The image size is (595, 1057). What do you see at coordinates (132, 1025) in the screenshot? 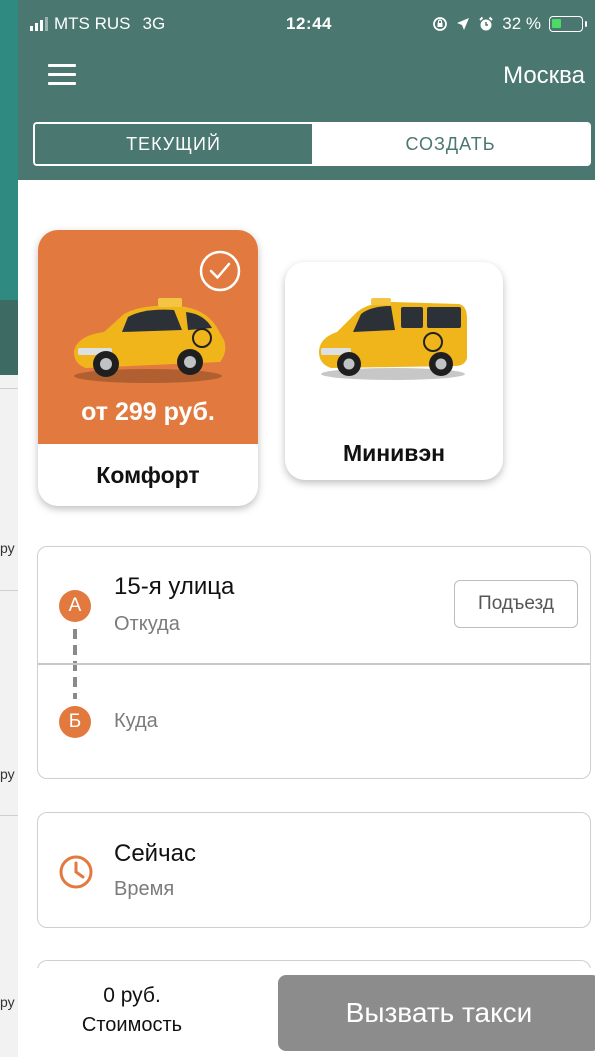
I see `cost-label: Стоимость` at bounding box center [132, 1025].